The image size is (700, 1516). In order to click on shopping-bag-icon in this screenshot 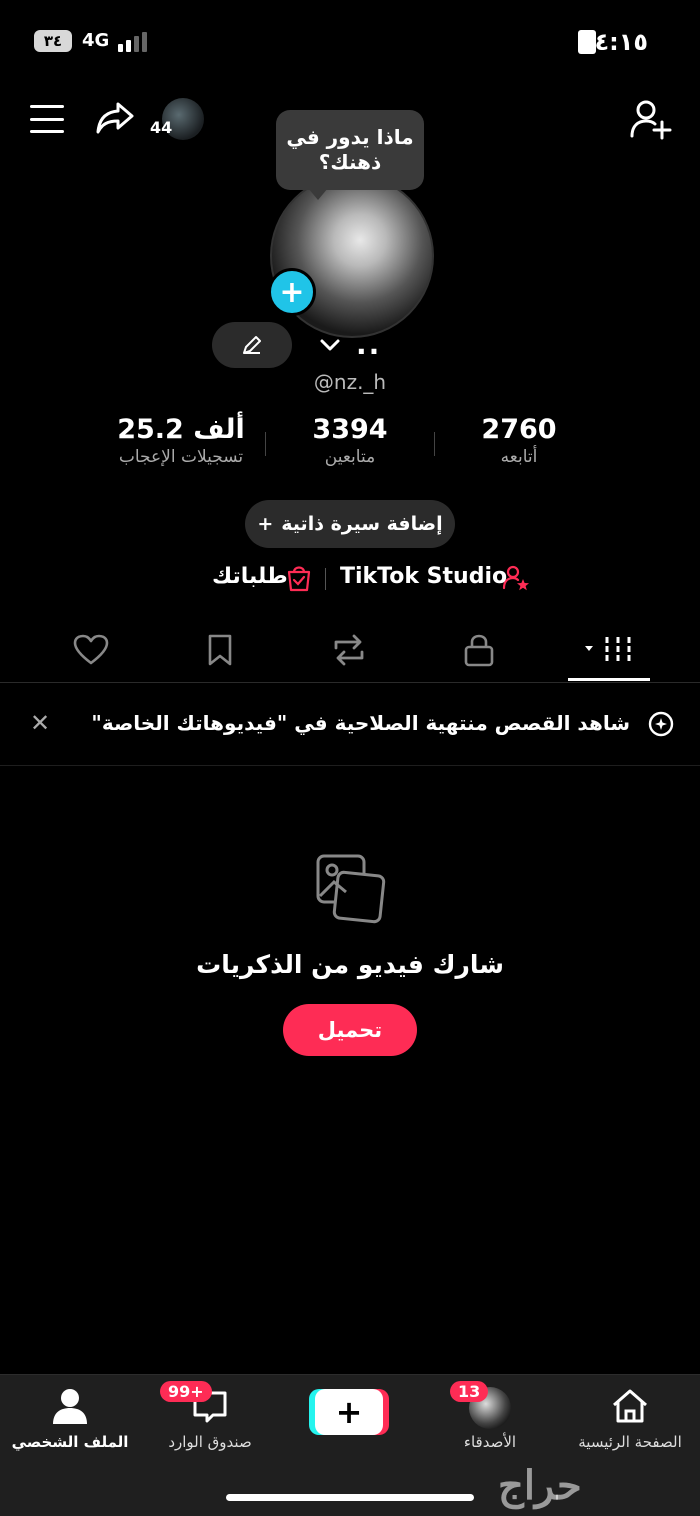, I will do `click(299, 580)`.